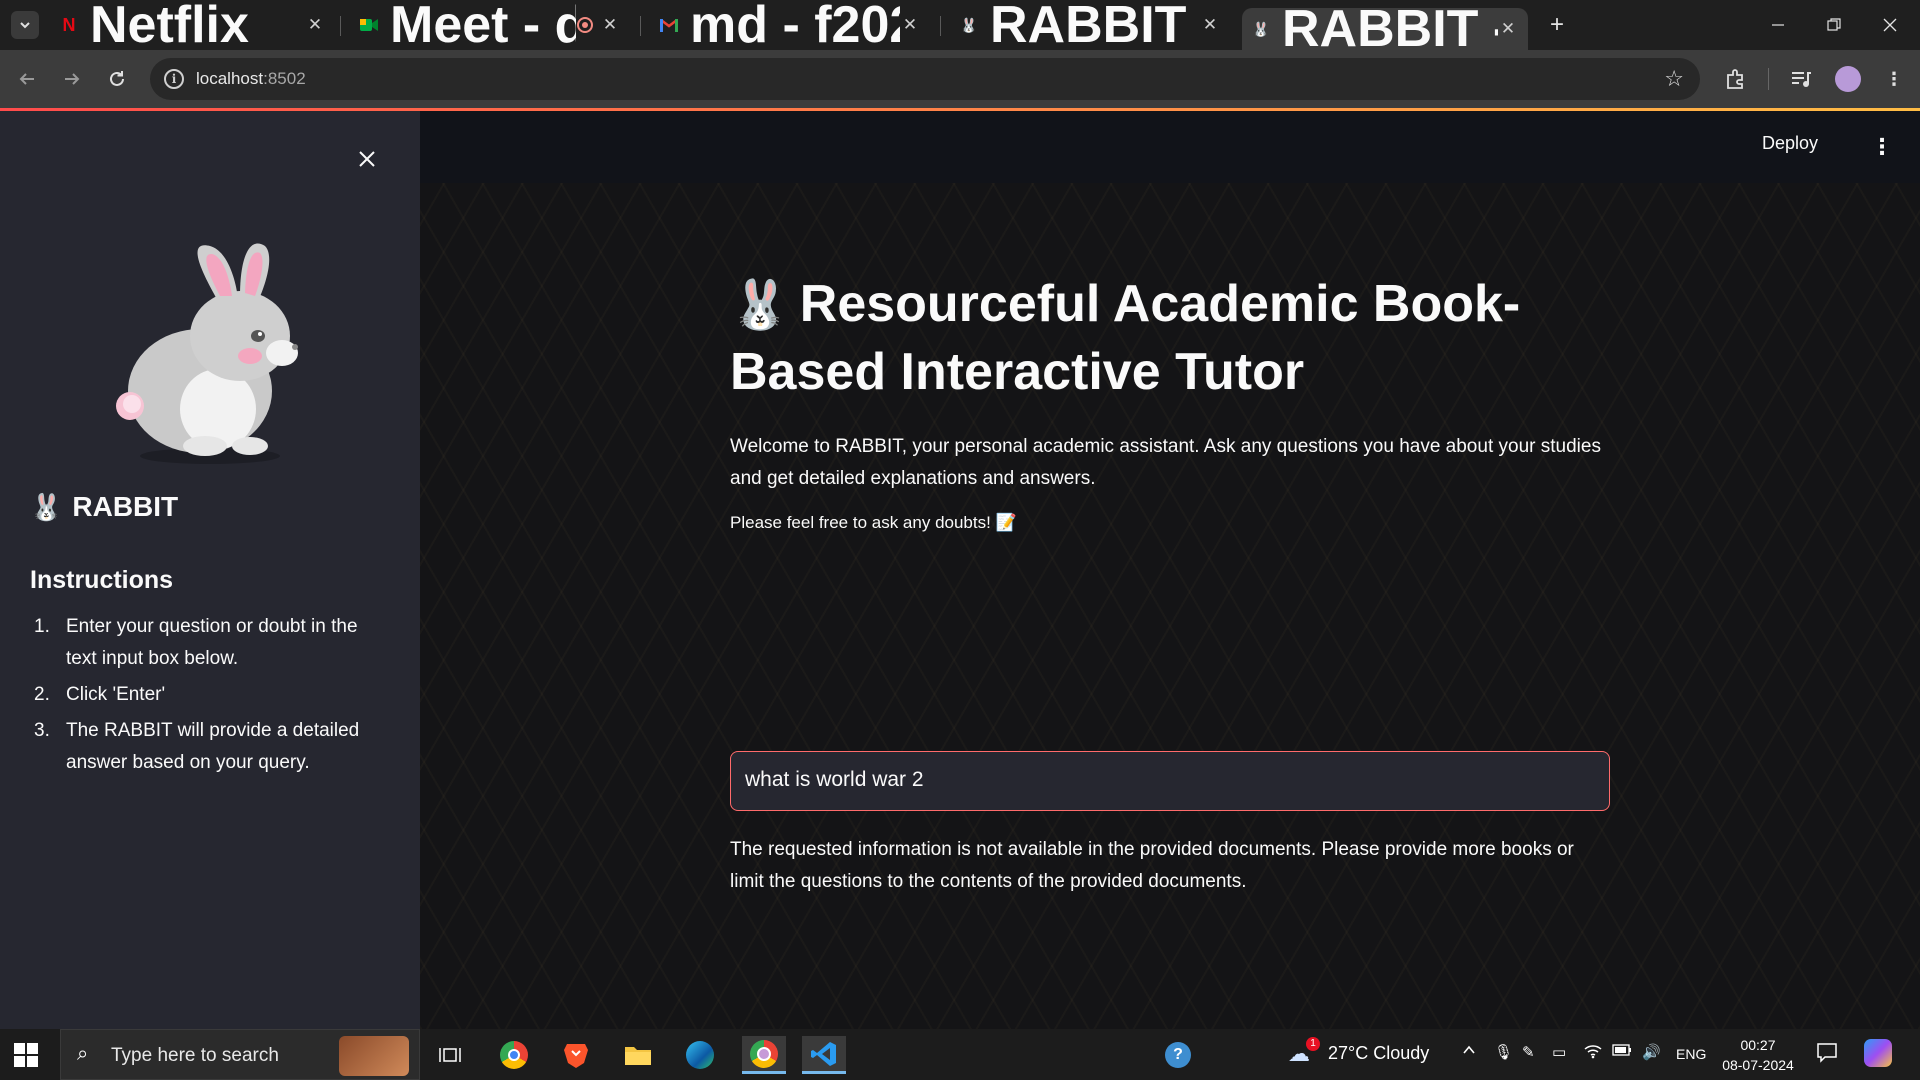 The width and height of the screenshot is (1920, 1080). Describe the element at coordinates (42, 626) in the screenshot. I see `instruction-number: 1.` at that location.